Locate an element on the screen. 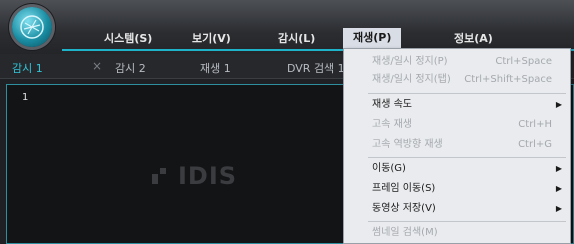  menu-item-play-pause: 재생/일시 정지(P) Ctrl+Space is located at coordinates (457, 62).